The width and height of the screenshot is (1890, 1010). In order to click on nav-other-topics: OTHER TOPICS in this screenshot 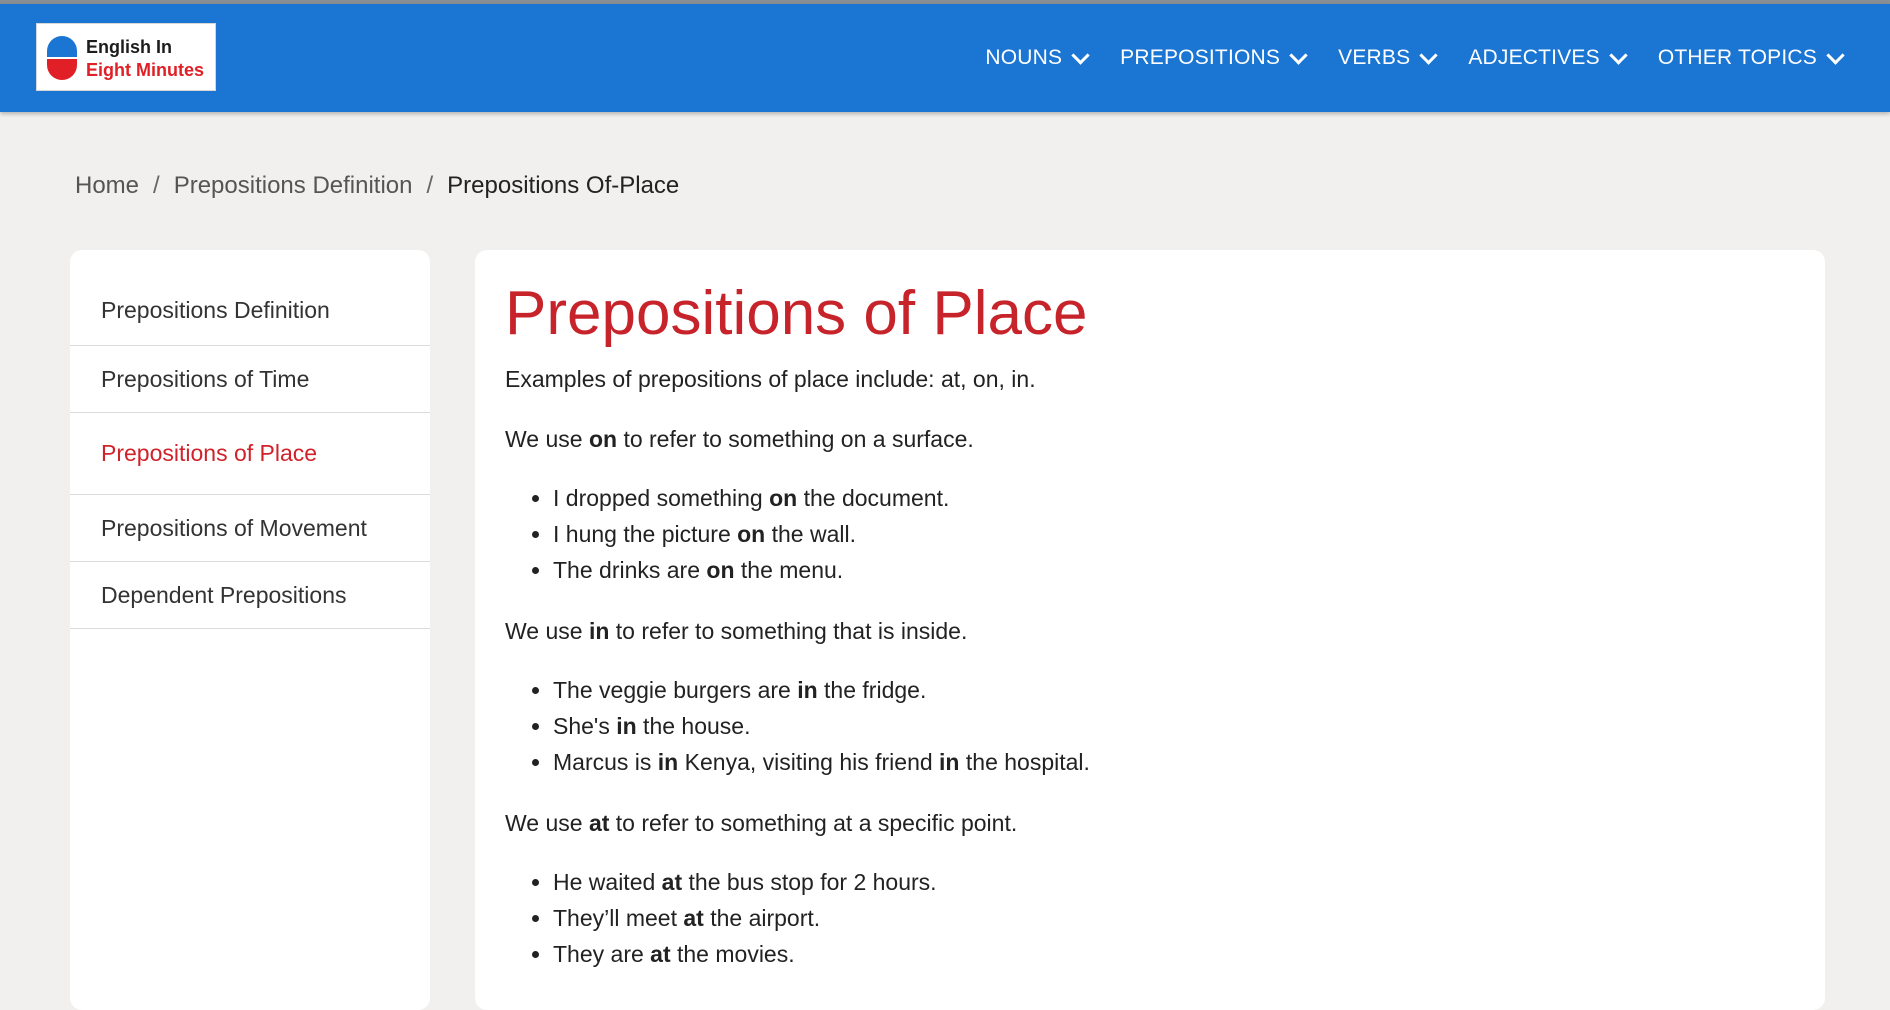, I will do `click(1751, 57)`.